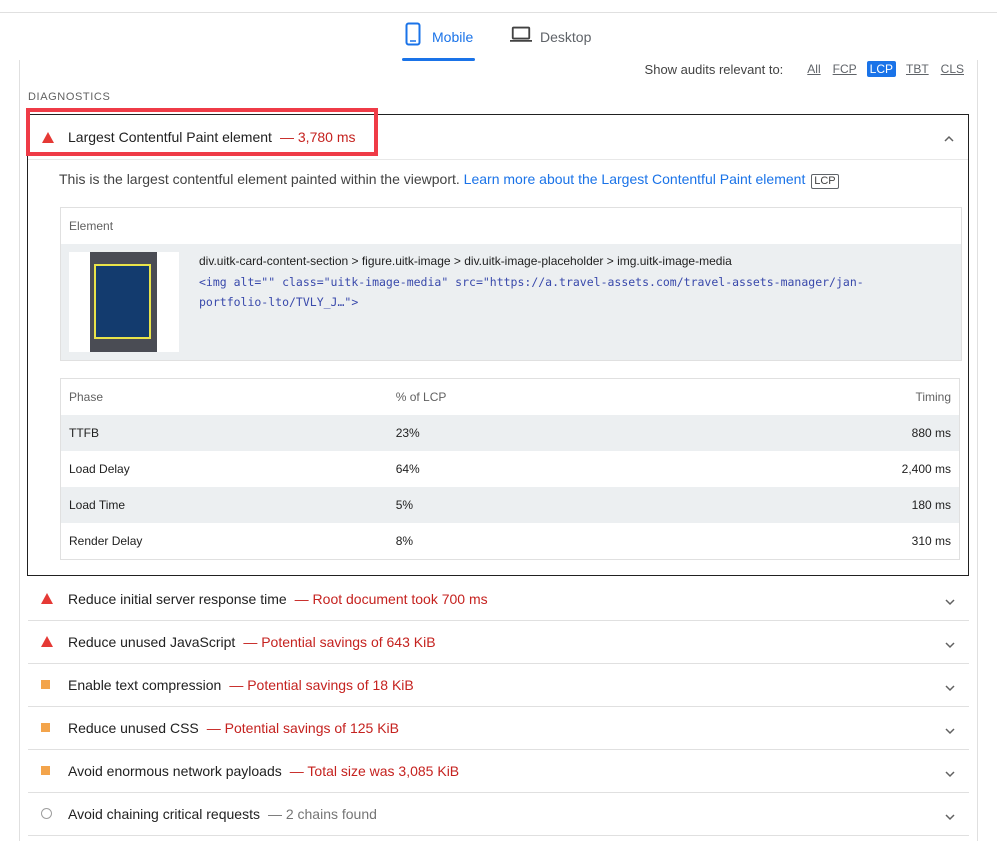 The height and width of the screenshot is (841, 997). Describe the element at coordinates (69, 97) in the screenshot. I see `section-title: DIAGNOSTICS` at that location.